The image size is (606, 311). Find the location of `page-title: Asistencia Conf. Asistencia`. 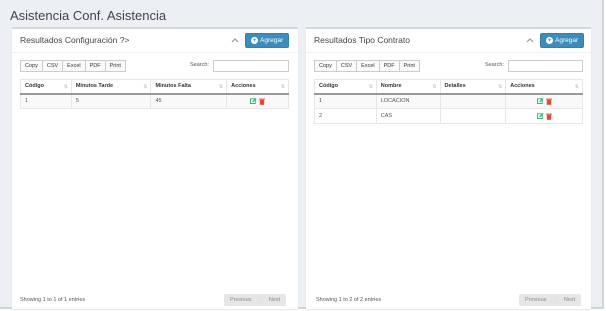

page-title: Asistencia Conf. Asistencia is located at coordinates (88, 15).